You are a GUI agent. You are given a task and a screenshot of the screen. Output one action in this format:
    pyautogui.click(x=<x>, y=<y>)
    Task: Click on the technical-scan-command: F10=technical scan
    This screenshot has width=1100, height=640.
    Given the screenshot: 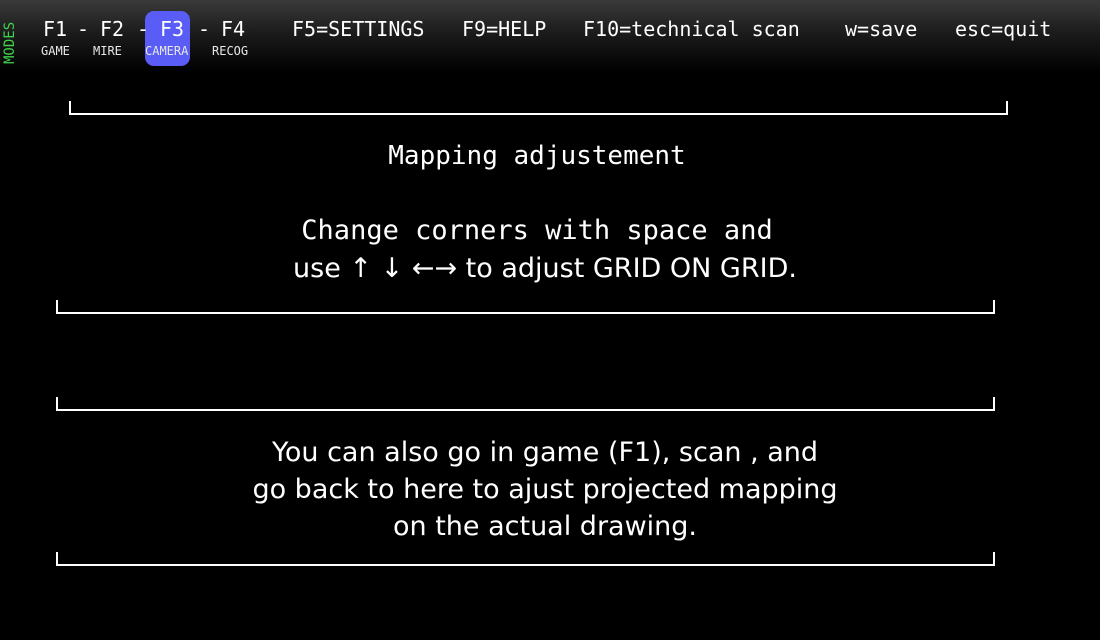 What is the action you would take?
    pyautogui.click(x=691, y=29)
    